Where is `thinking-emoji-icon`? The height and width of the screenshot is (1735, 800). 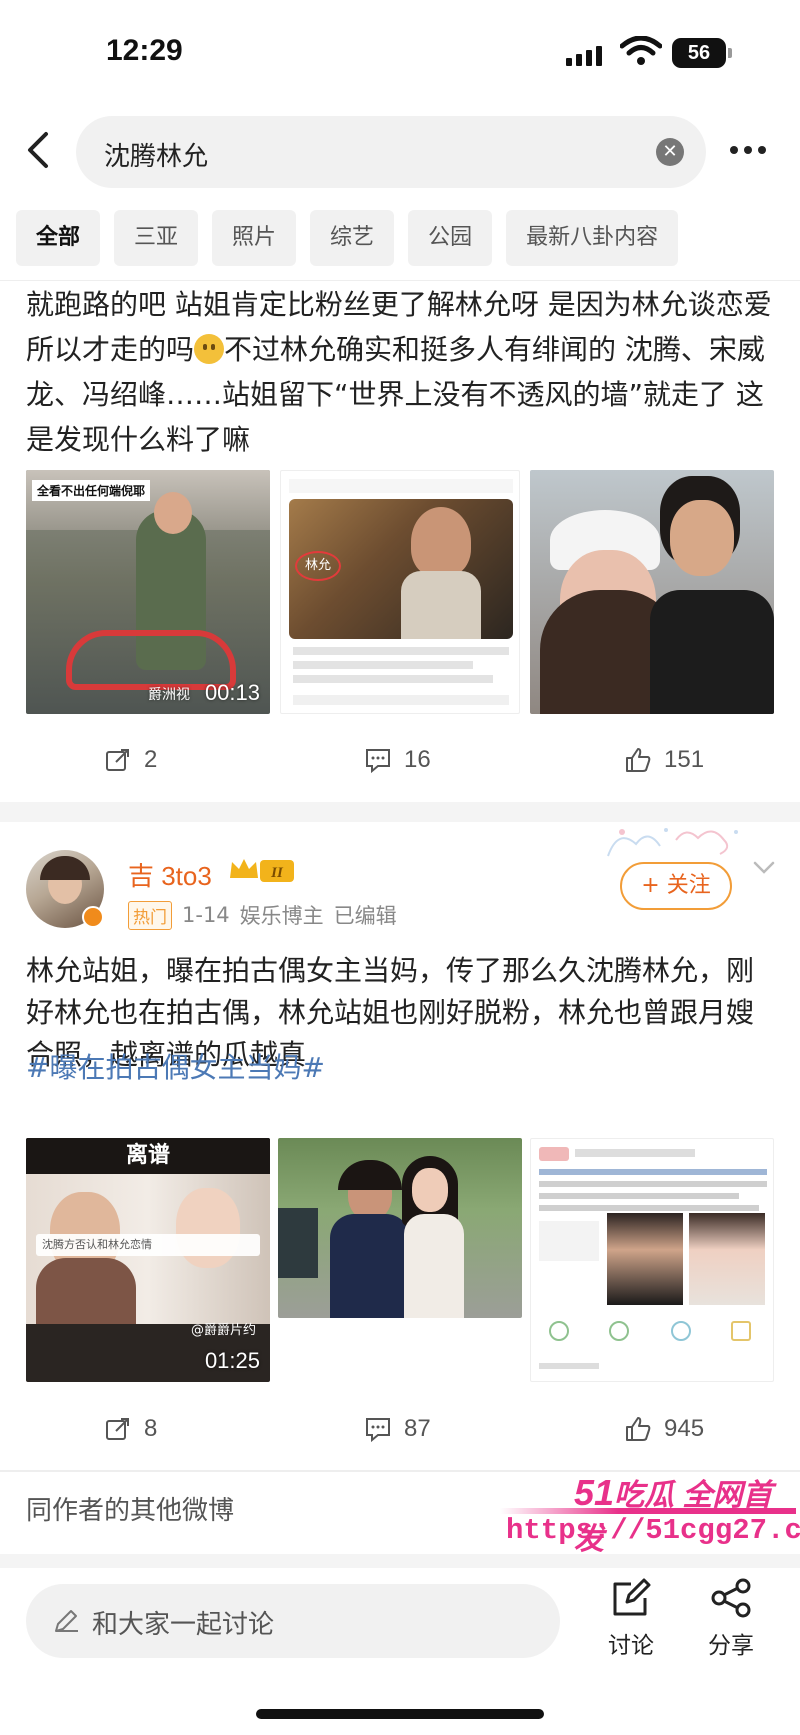 thinking-emoji-icon is located at coordinates (209, 349).